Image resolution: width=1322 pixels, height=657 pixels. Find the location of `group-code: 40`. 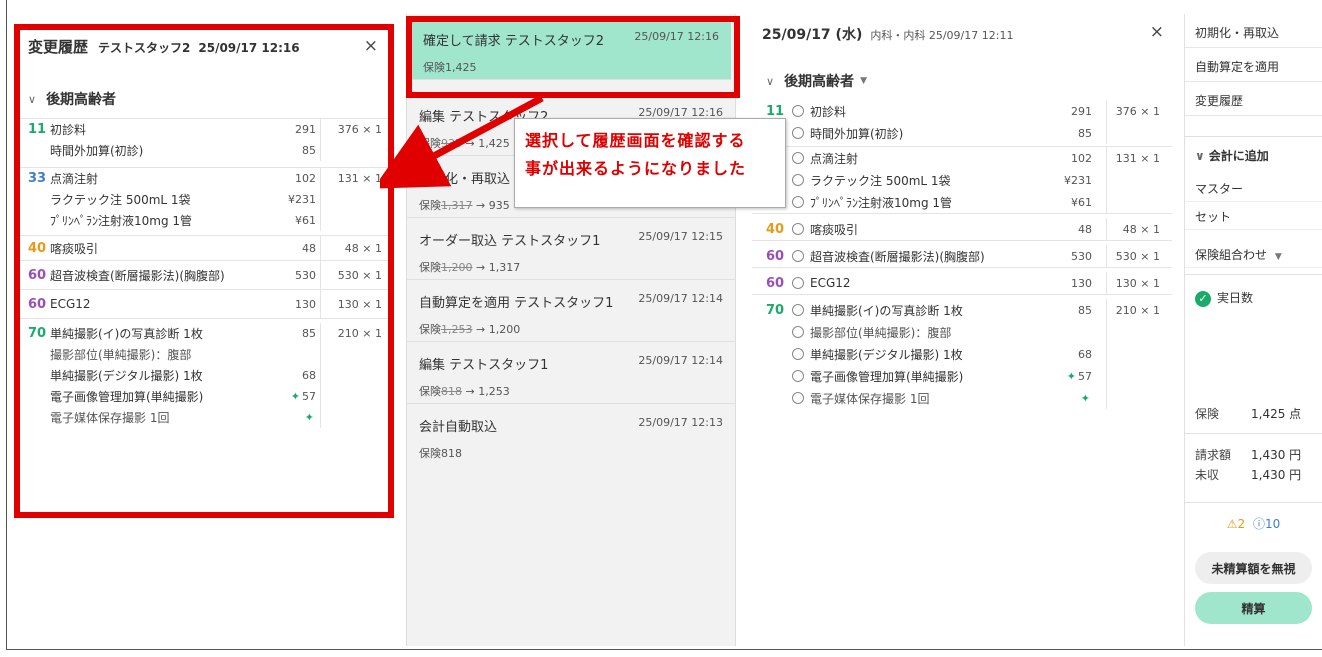

group-code: 40 is located at coordinates (37, 248).